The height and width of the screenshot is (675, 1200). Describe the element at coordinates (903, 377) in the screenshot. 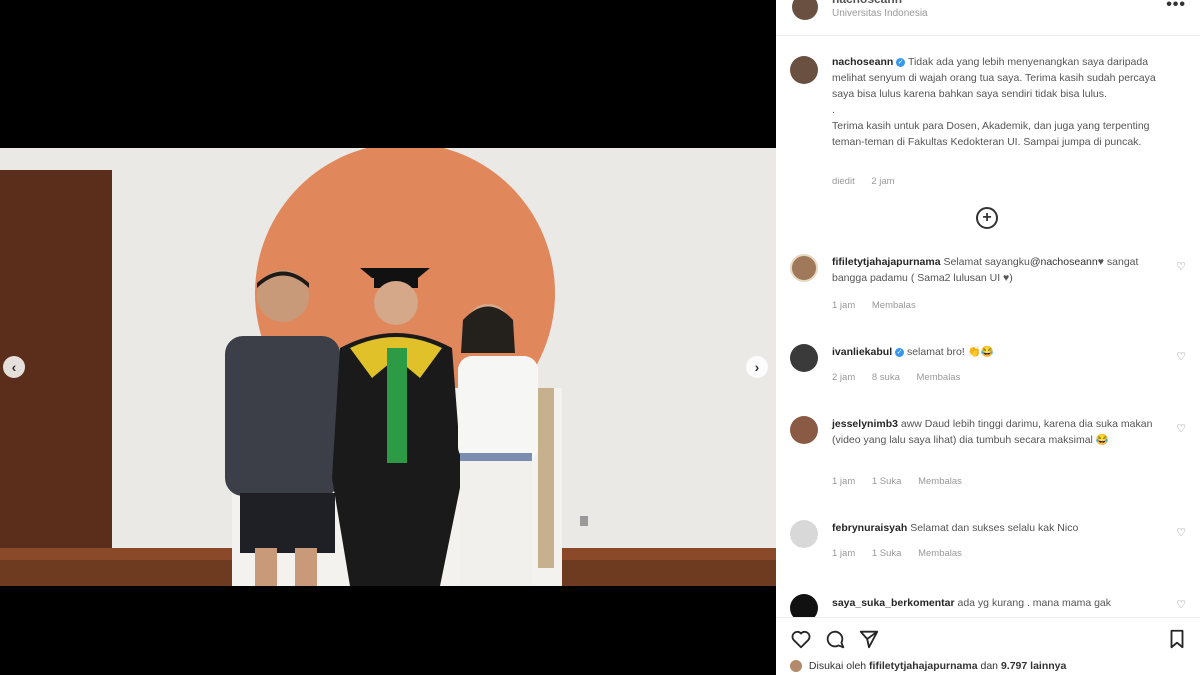

I see `comment-meta: 2 jam 8 suka Membalas` at that location.